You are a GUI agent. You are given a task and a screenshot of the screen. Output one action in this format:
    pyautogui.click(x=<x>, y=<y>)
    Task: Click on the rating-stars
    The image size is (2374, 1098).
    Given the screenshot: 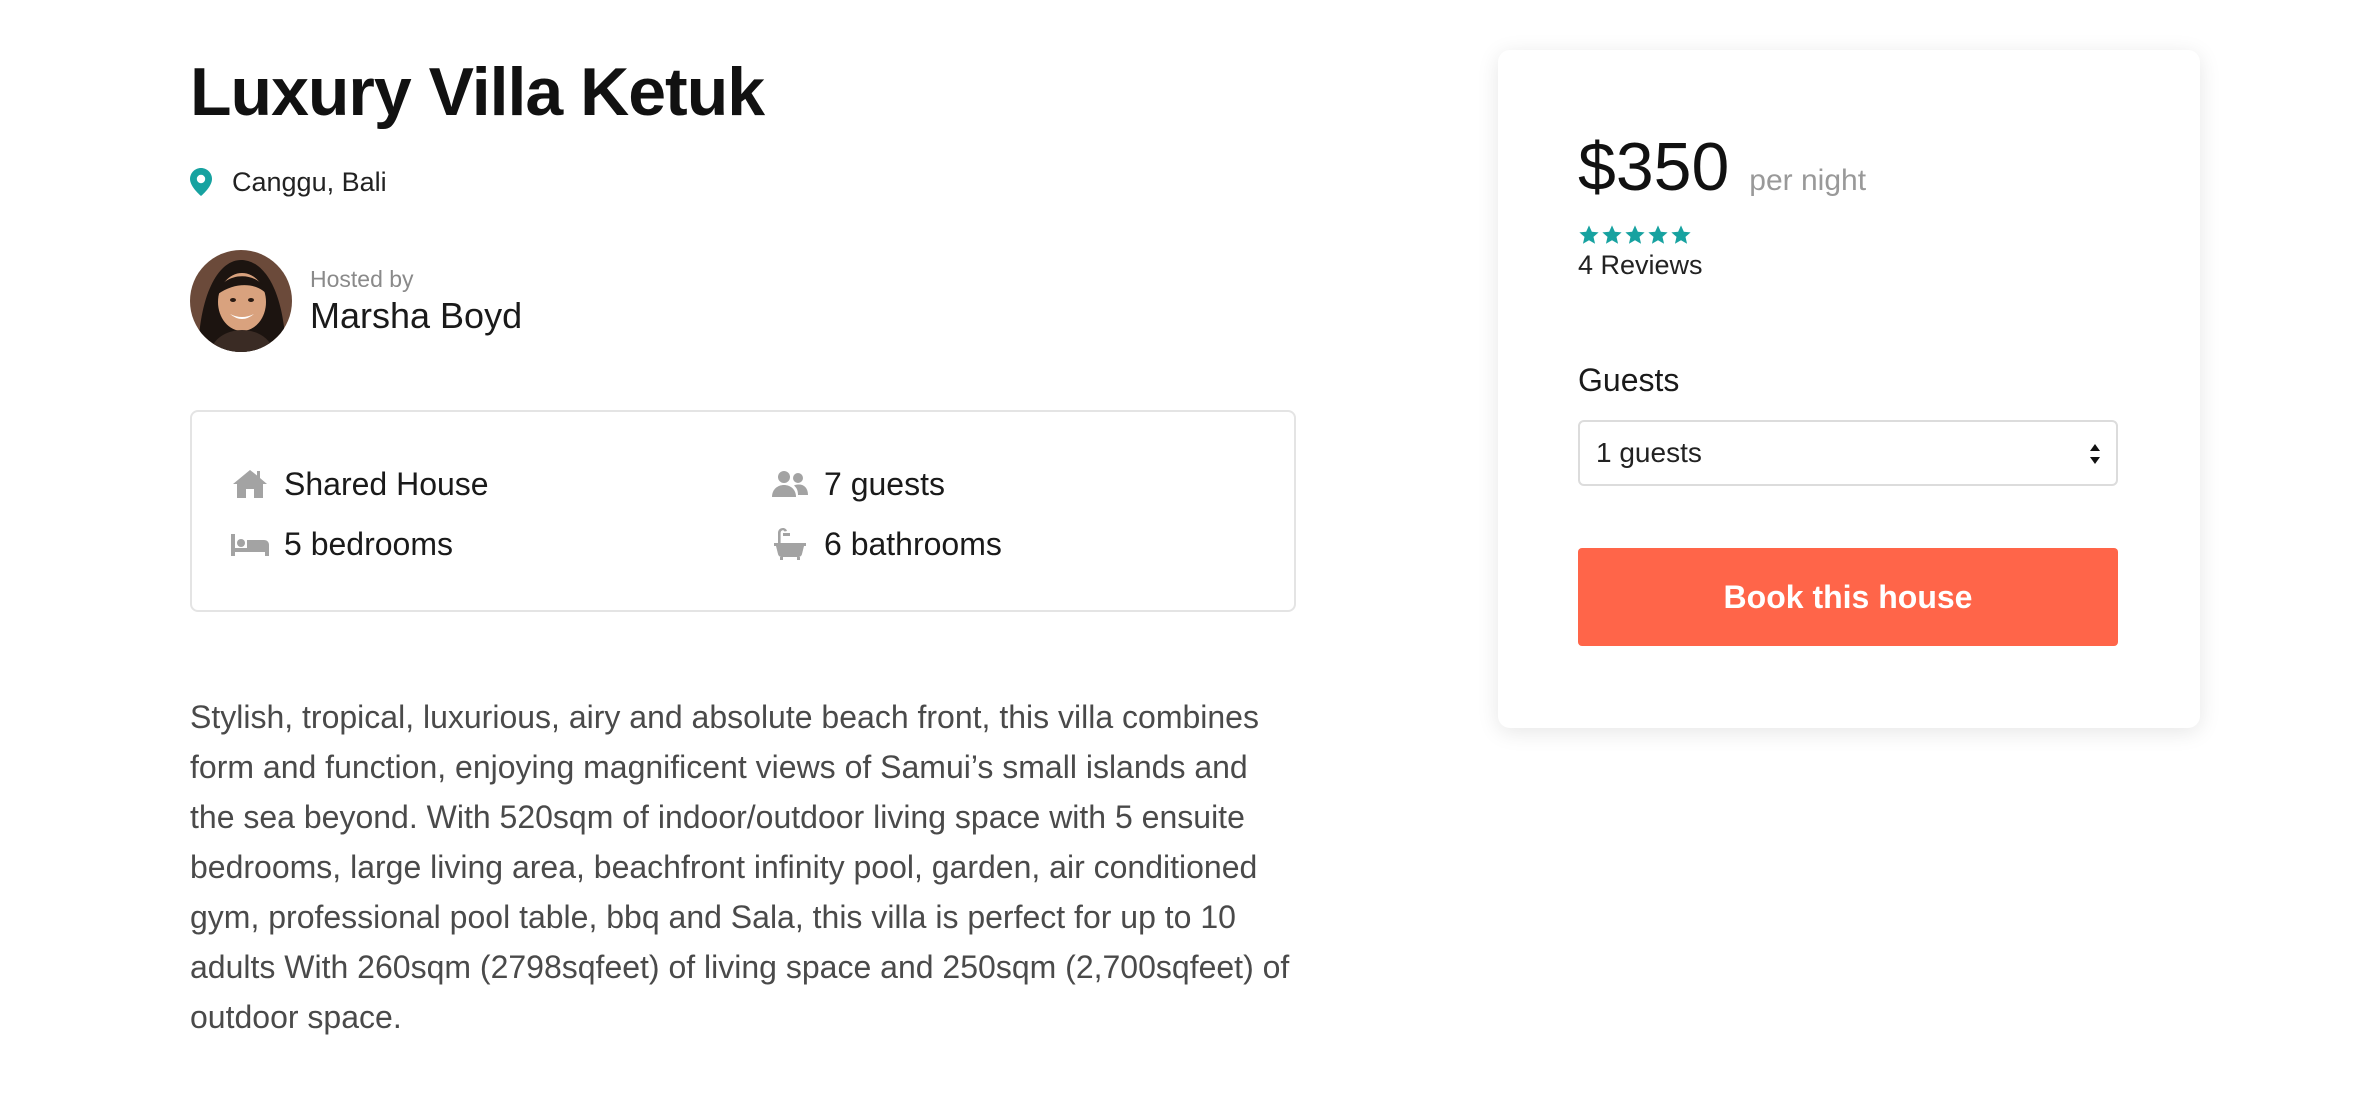 What is the action you would take?
    pyautogui.click(x=1635, y=235)
    